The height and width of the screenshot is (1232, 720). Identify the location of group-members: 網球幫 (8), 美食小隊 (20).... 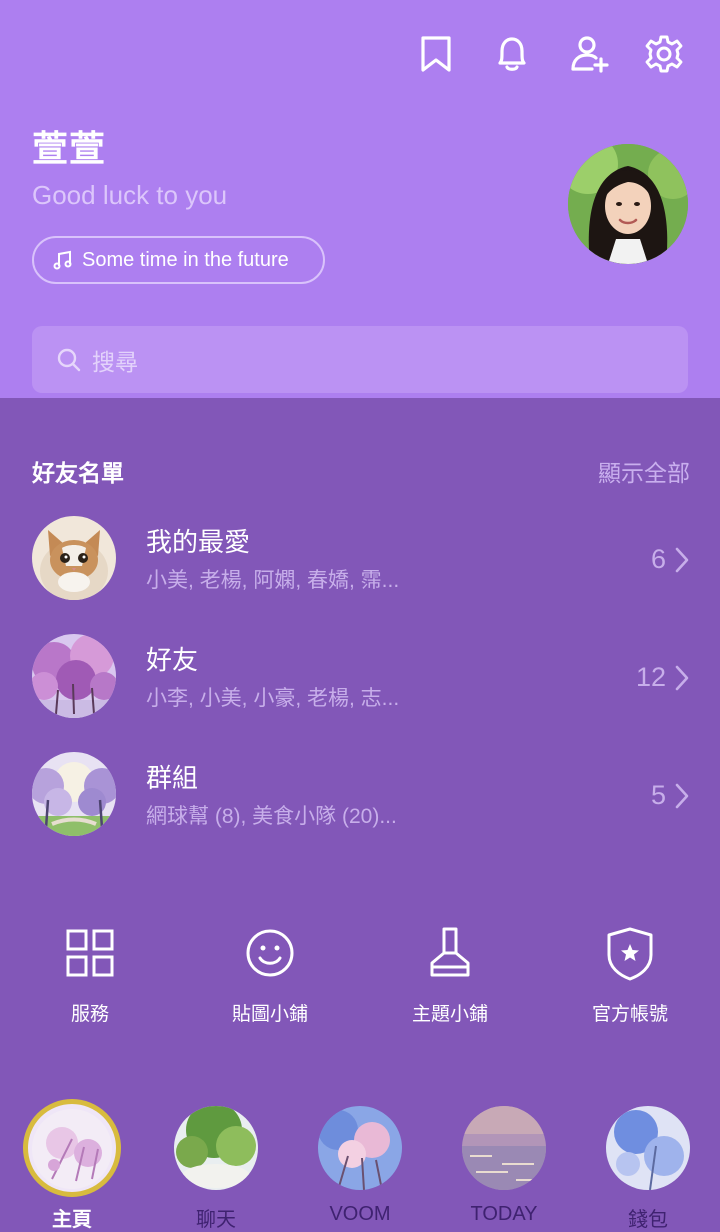
(271, 816).